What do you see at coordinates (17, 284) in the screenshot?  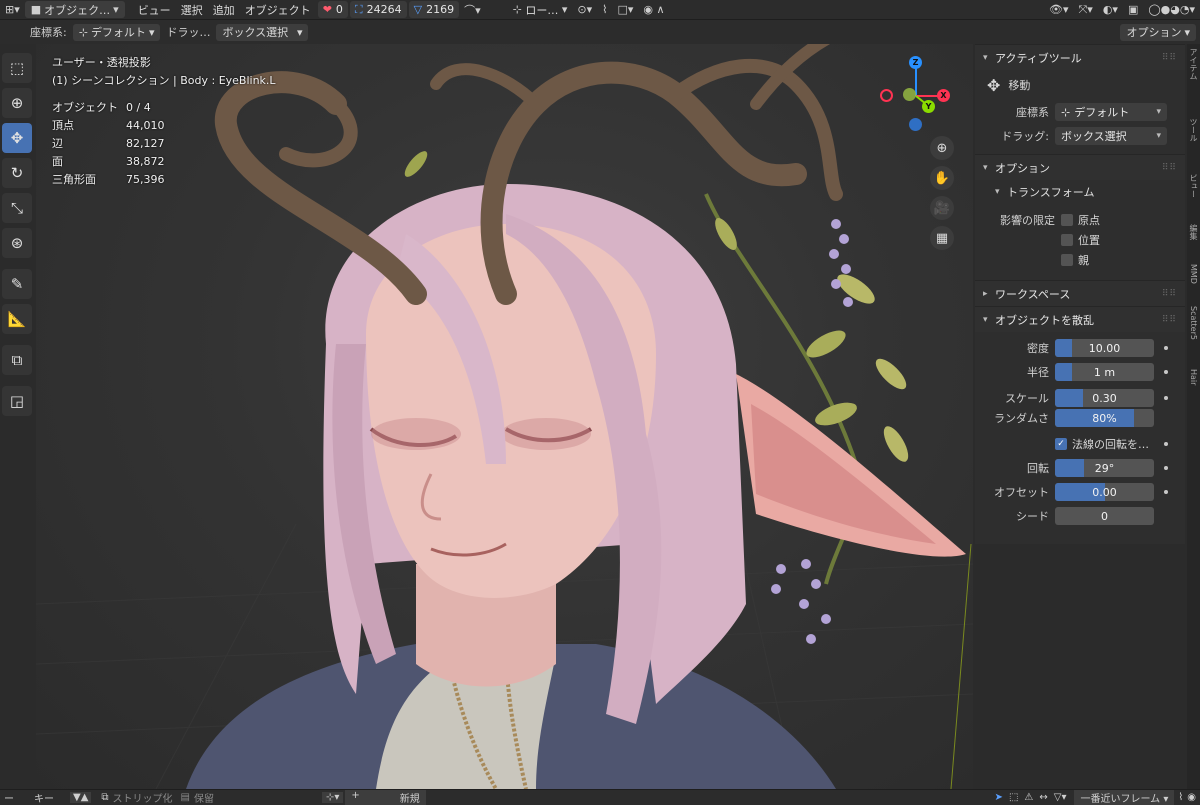 I see `annotate-tool: ✎` at bounding box center [17, 284].